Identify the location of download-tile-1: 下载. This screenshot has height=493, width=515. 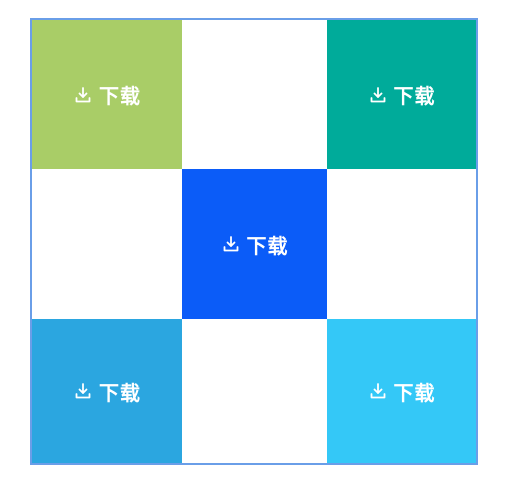
(107, 94).